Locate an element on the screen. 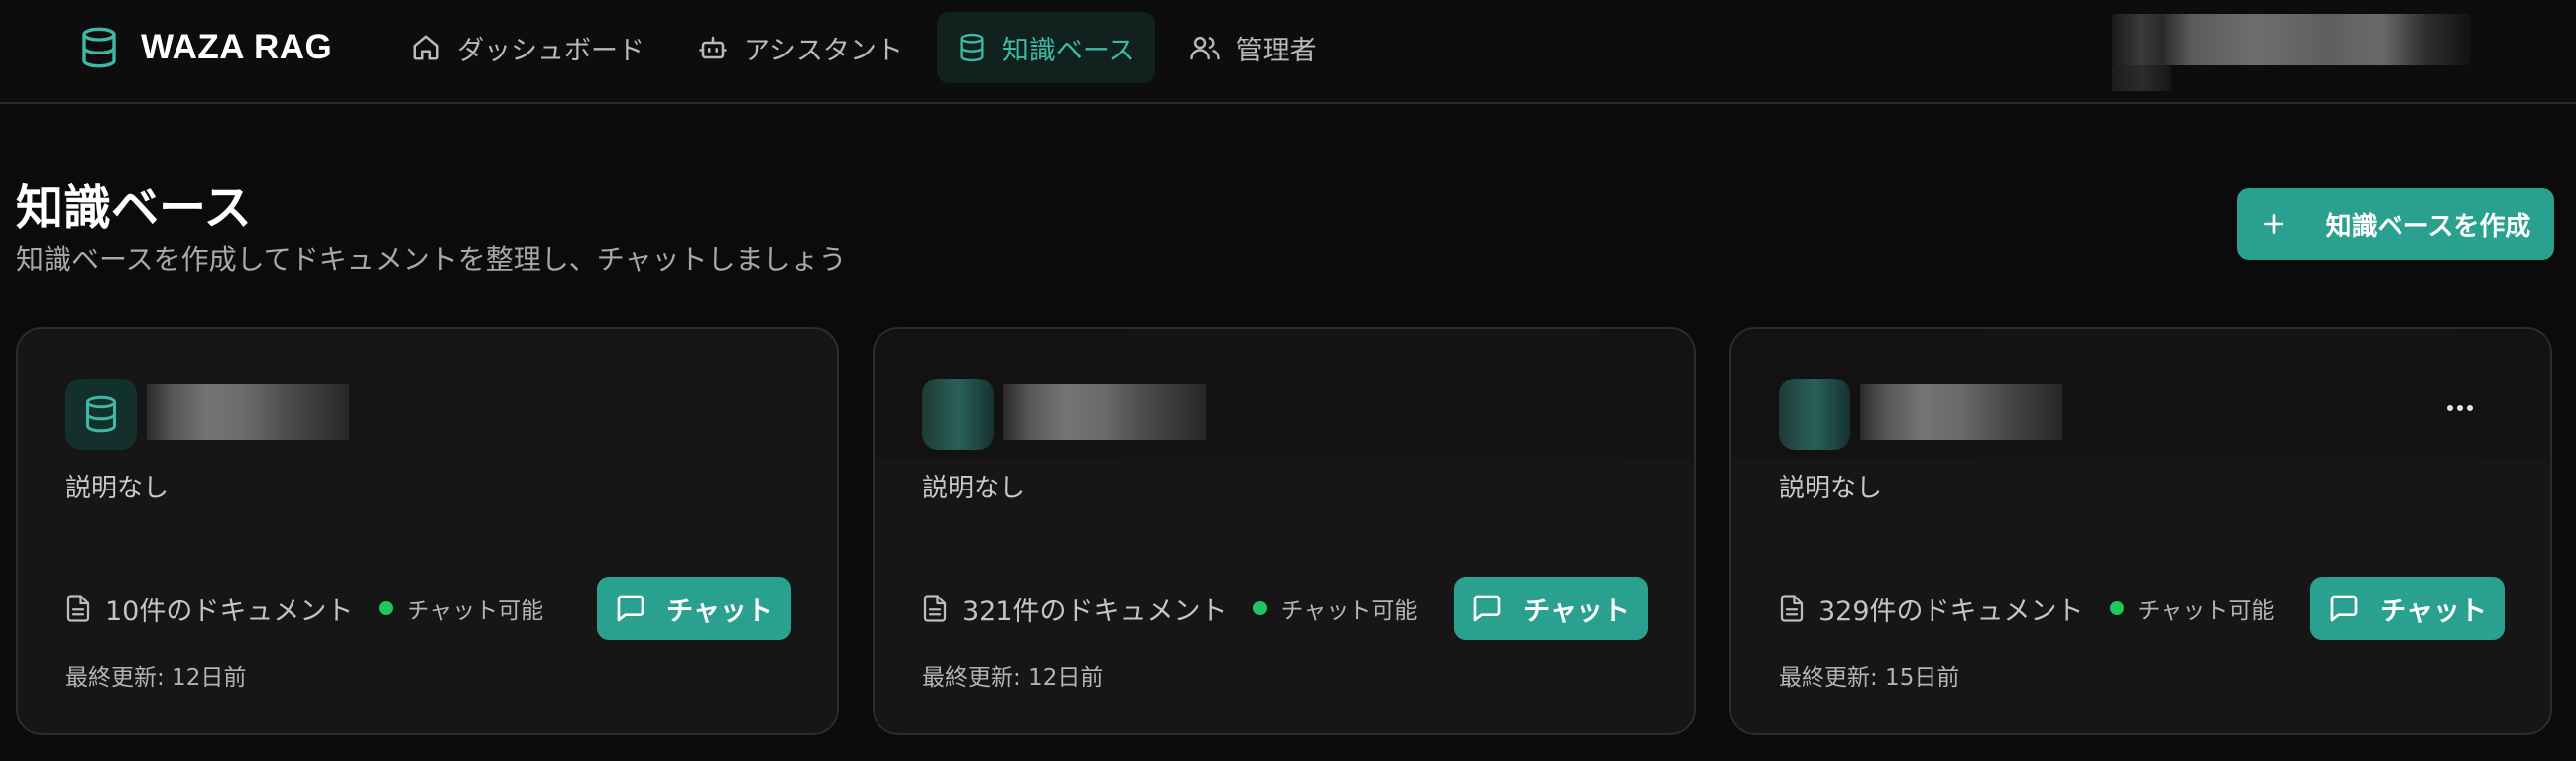 This screenshot has height=761, width=2576. nav-item-label: 知識ベース is located at coordinates (1068, 50).